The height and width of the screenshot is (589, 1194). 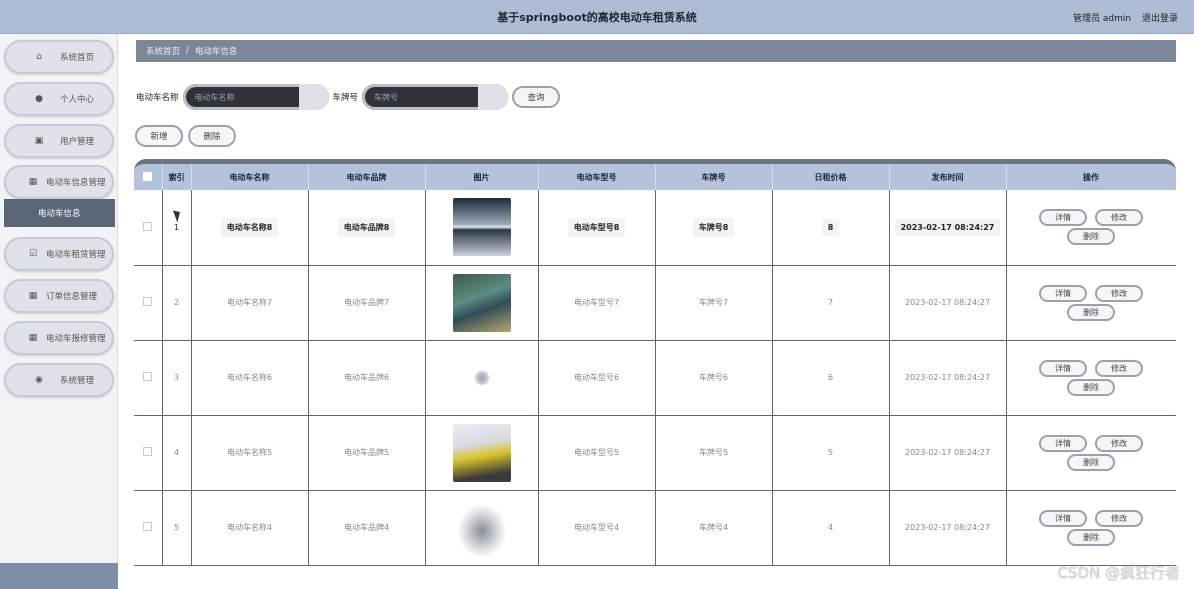 I want to click on watermark: CSDN @疯狂行者, so click(x=1118, y=573).